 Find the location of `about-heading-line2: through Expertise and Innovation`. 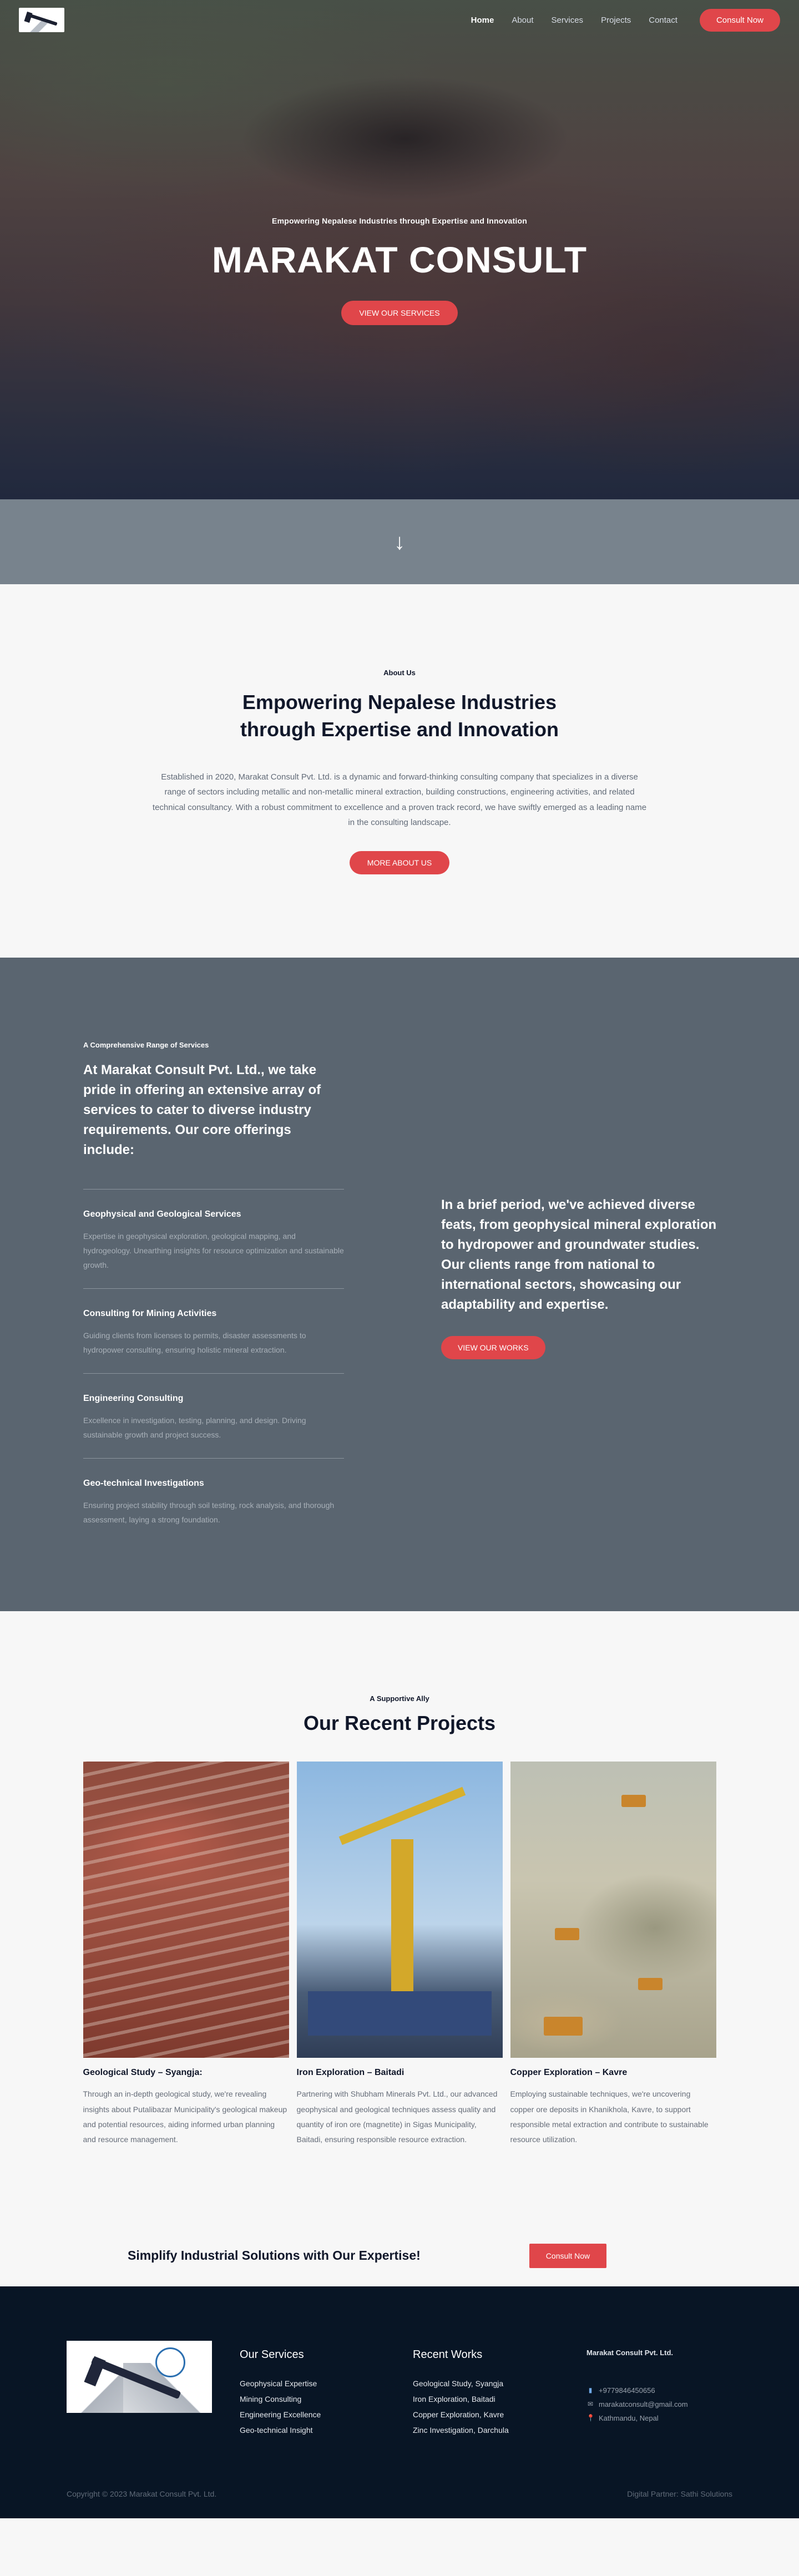

about-heading-line2: through Expertise and Innovation is located at coordinates (399, 729).